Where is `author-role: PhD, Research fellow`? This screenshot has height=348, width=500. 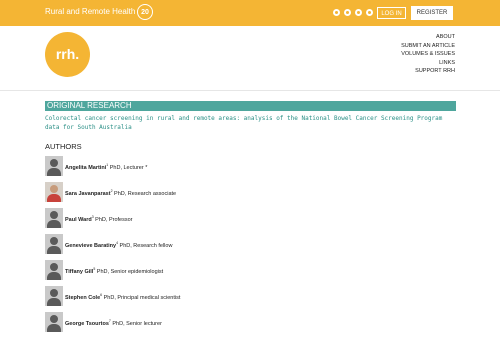 author-role: PhD, Research fellow is located at coordinates (145, 245).